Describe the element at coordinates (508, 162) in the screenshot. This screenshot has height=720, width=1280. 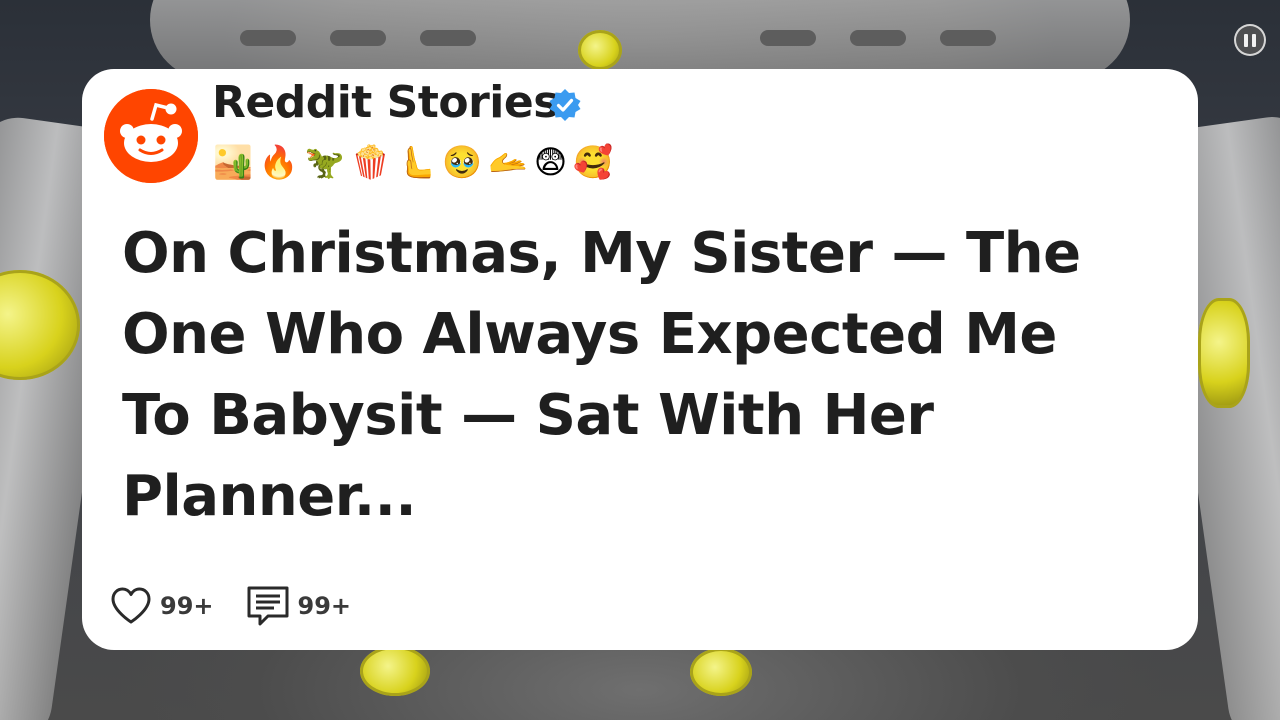
I see `emoji: 🫴` at that location.